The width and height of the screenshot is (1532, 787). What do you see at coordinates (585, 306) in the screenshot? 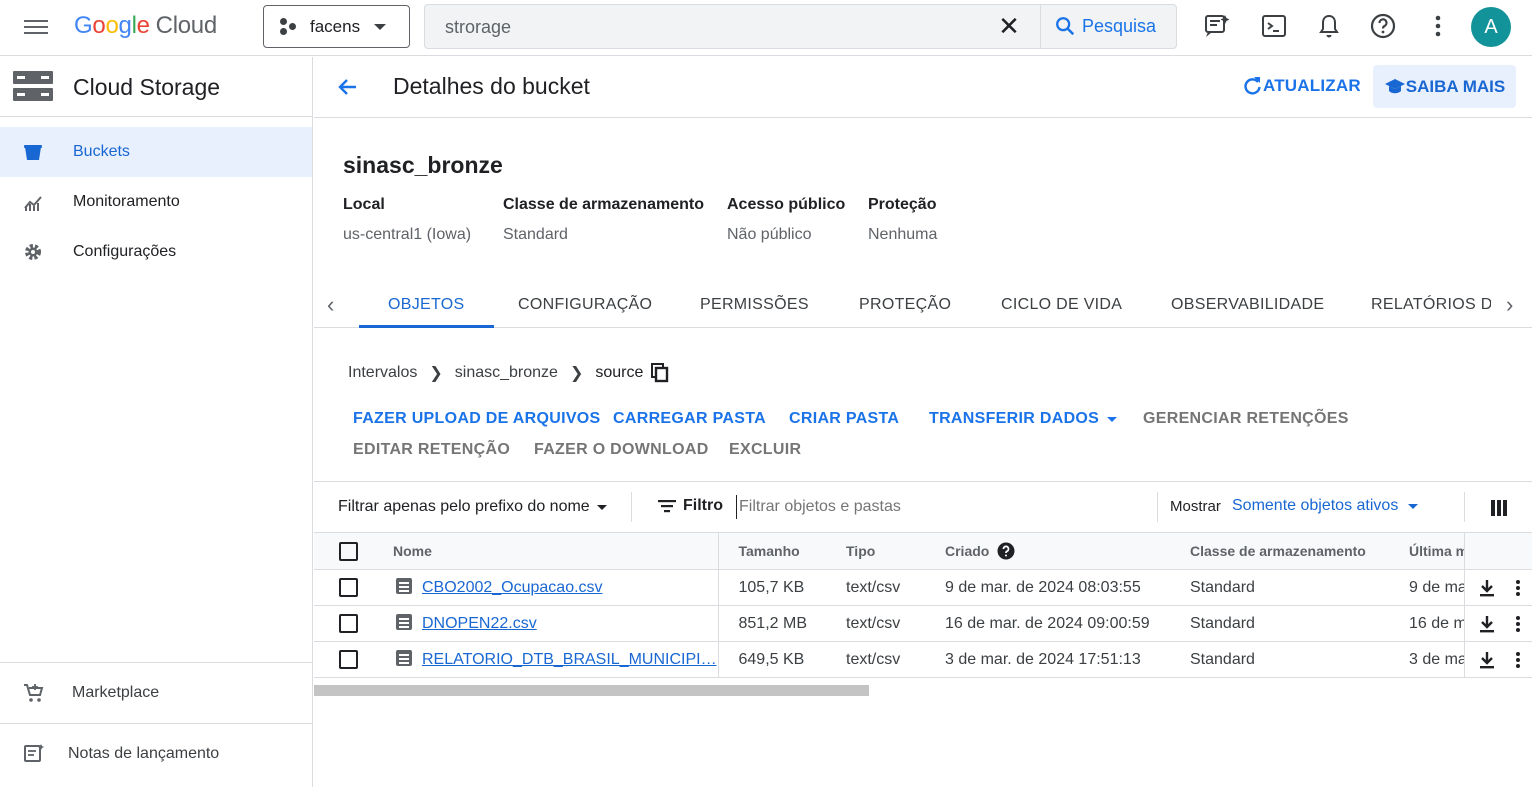
I see `tab-configuration: CONFIGURAÇÃO` at bounding box center [585, 306].